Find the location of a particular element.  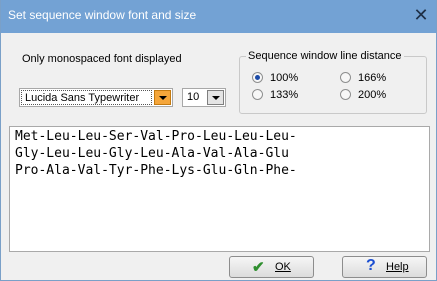

ok-button: ✔ OK is located at coordinates (271, 267).